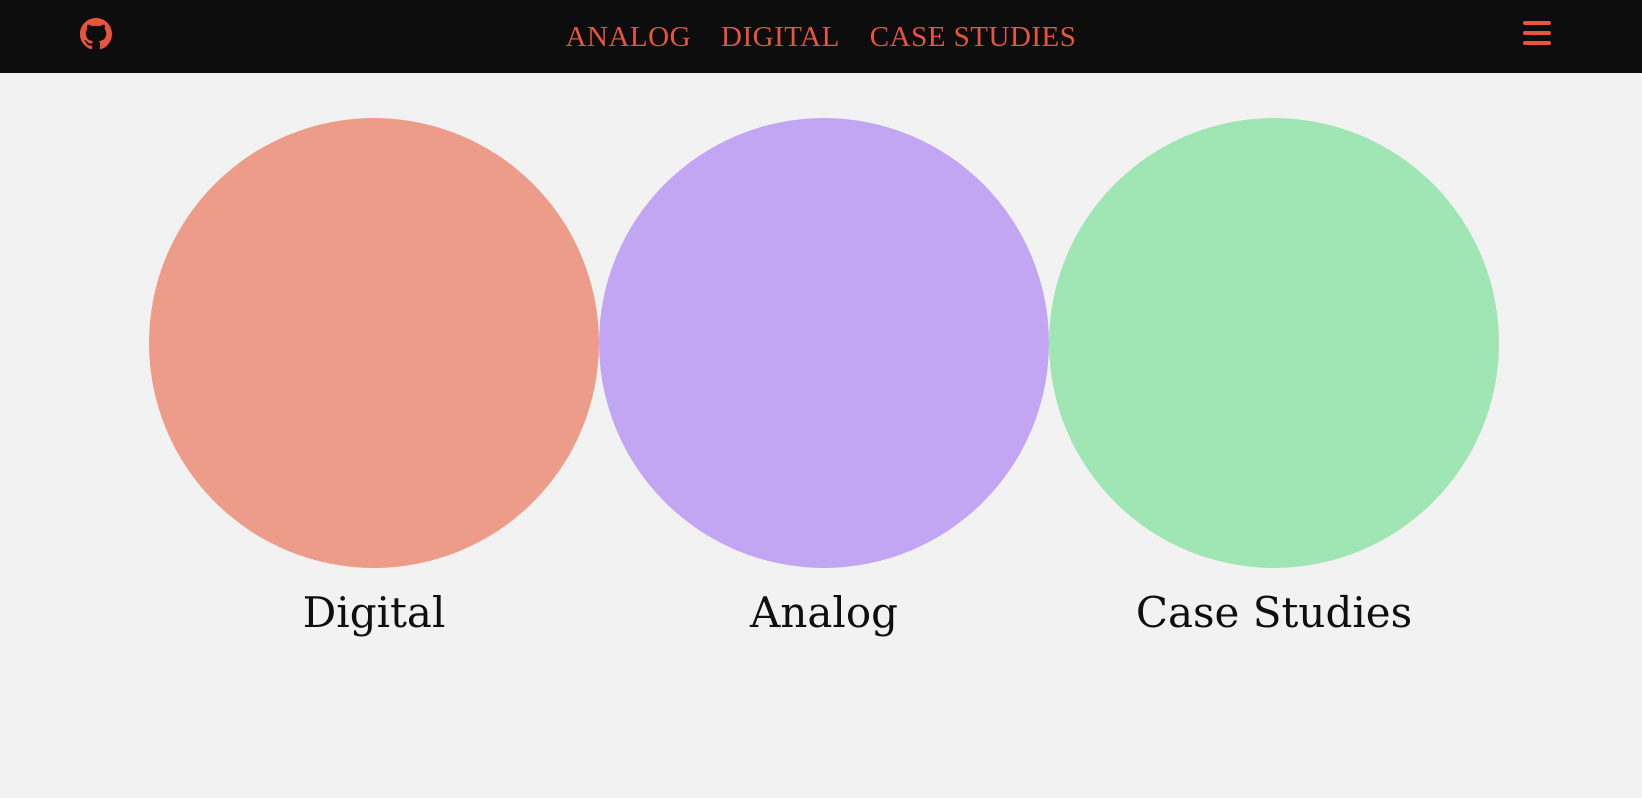 This screenshot has width=1642, height=798. Describe the element at coordinates (1537, 23) in the screenshot. I see `menu-bar-top` at that location.